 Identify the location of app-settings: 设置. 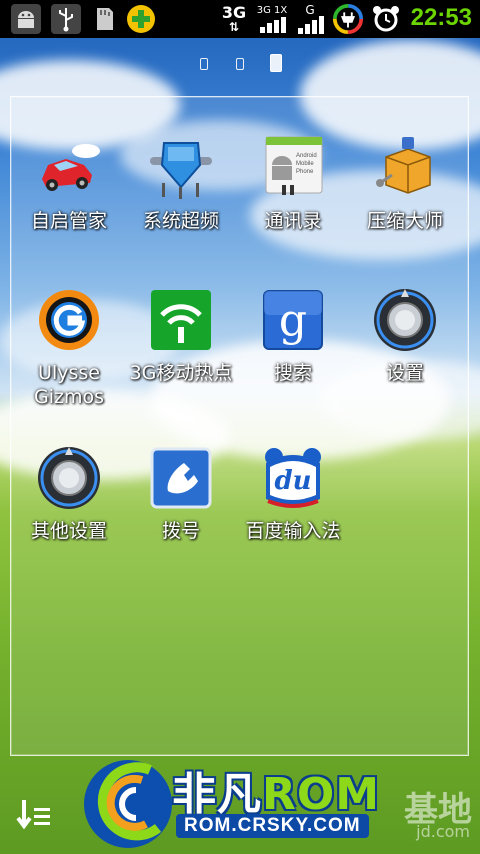
(405, 336).